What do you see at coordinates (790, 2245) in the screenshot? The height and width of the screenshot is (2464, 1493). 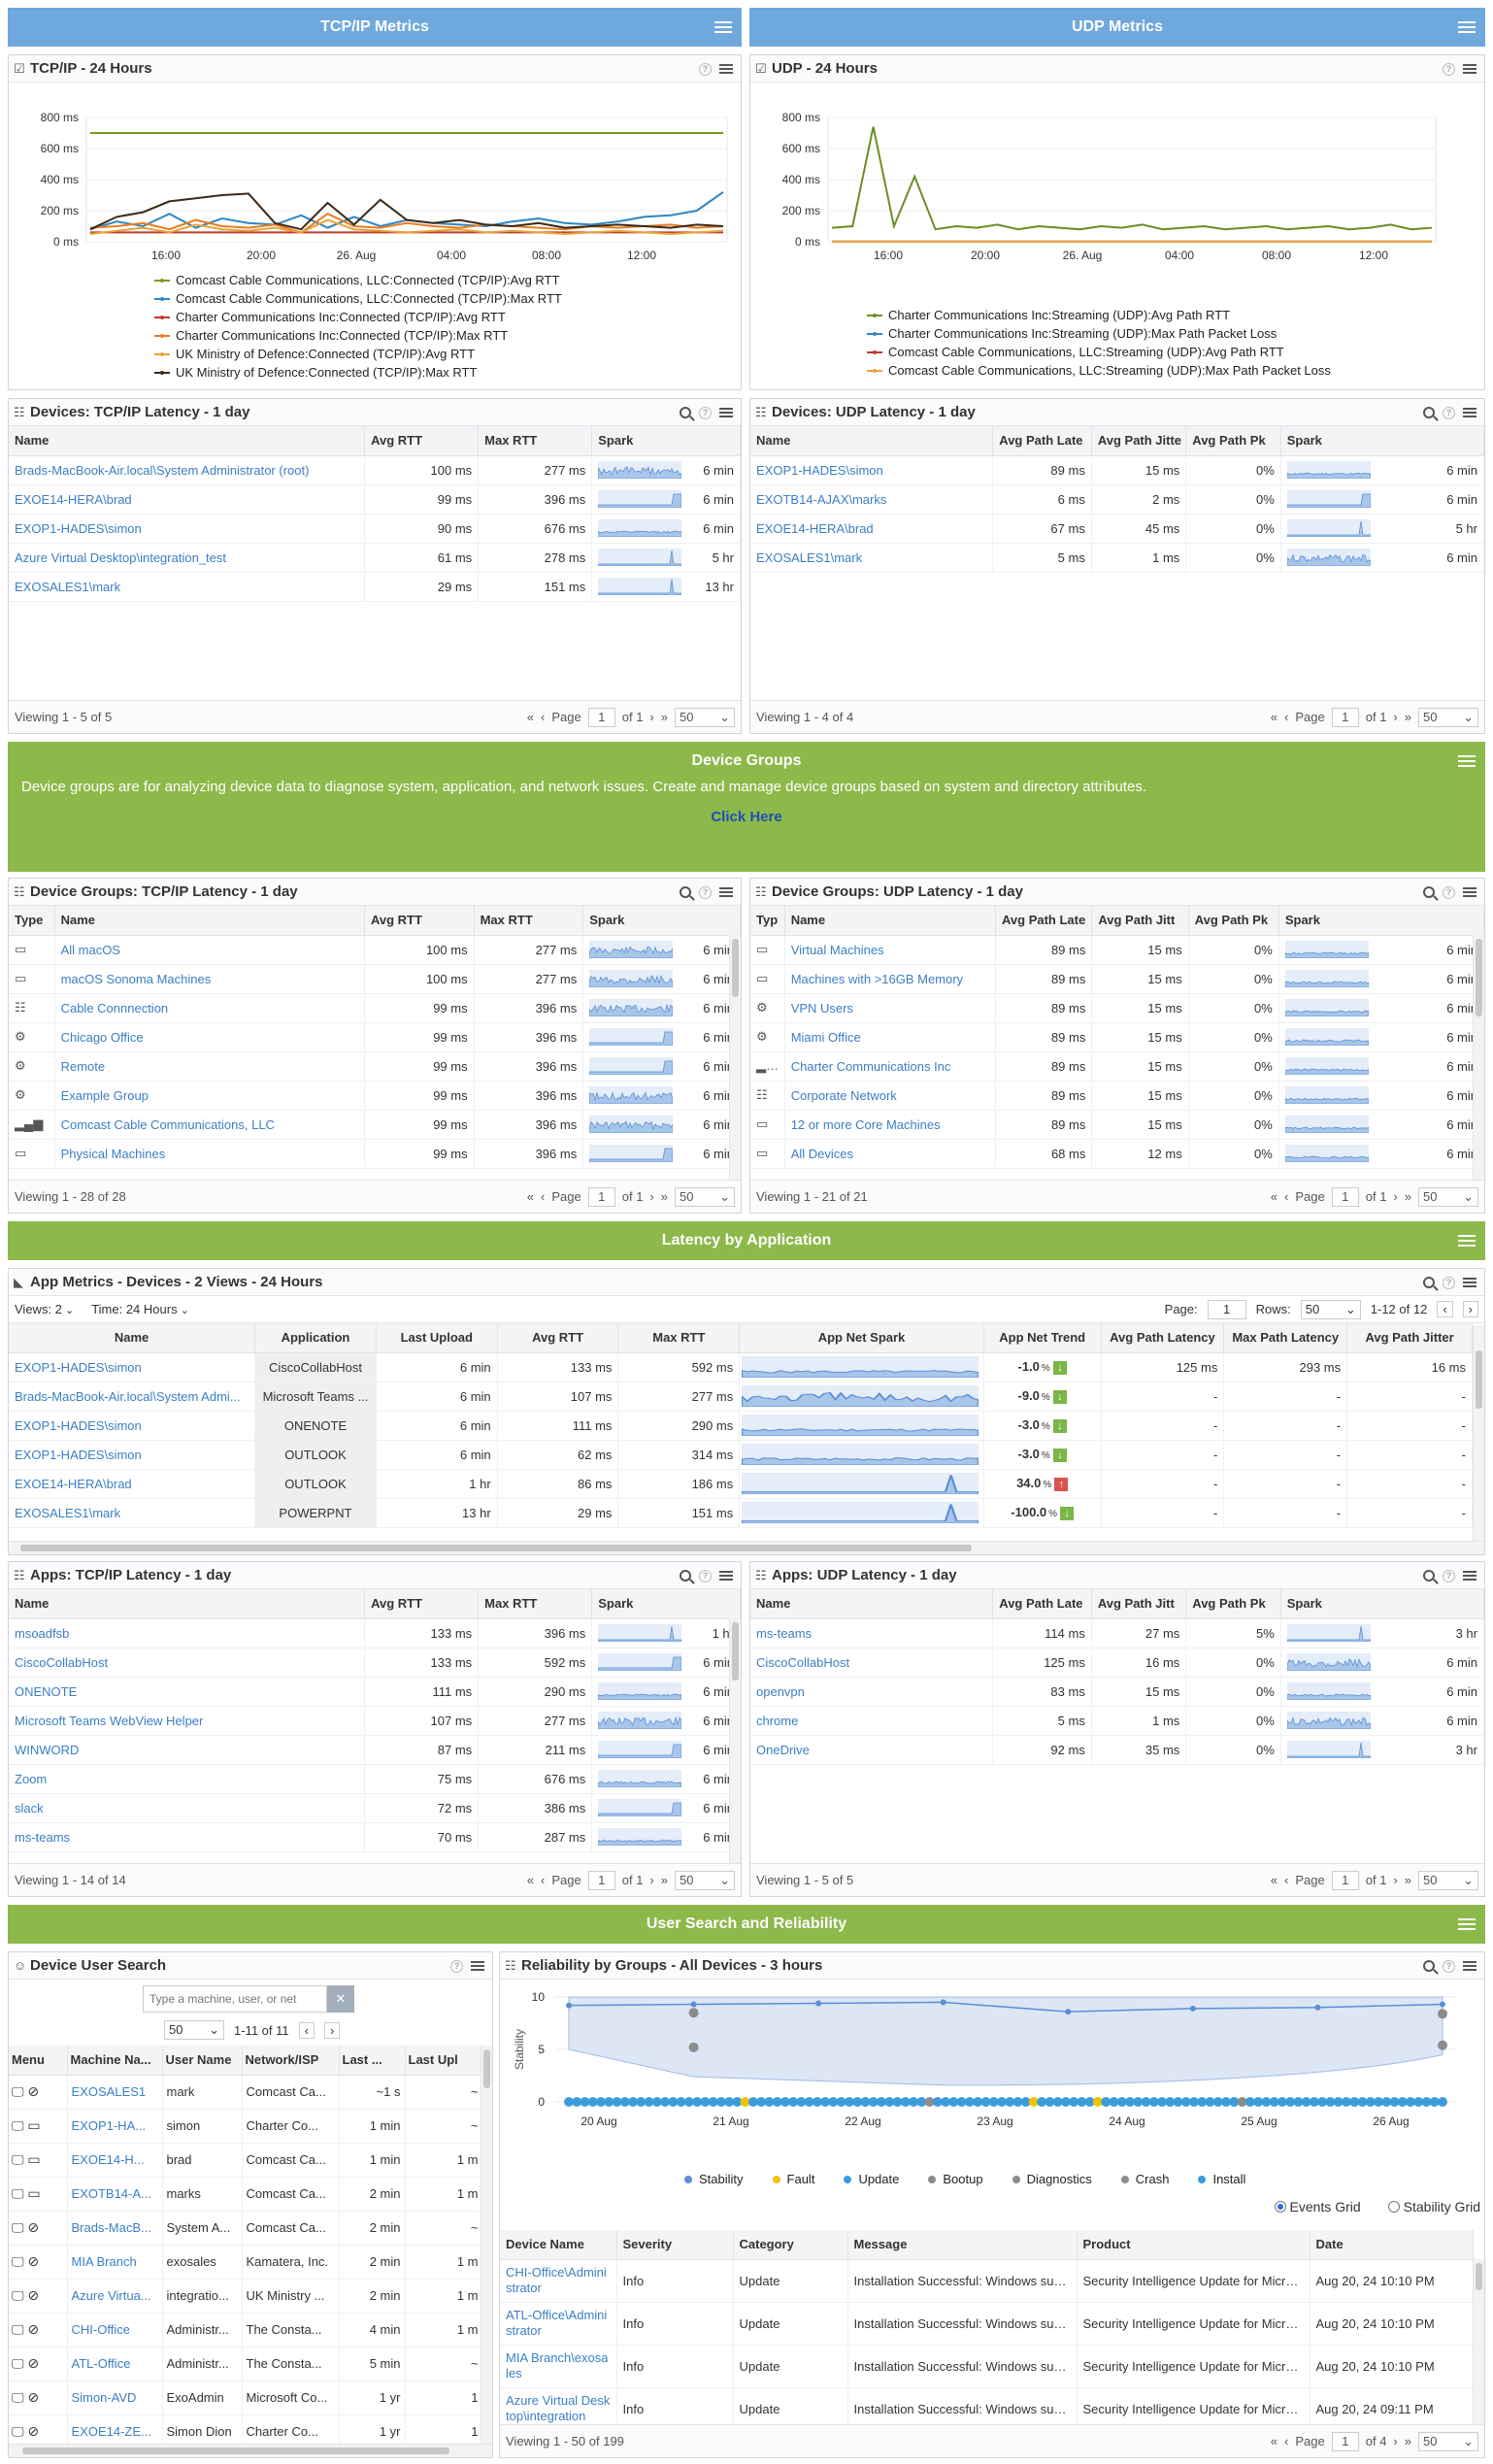 I see `column-header: Category` at bounding box center [790, 2245].